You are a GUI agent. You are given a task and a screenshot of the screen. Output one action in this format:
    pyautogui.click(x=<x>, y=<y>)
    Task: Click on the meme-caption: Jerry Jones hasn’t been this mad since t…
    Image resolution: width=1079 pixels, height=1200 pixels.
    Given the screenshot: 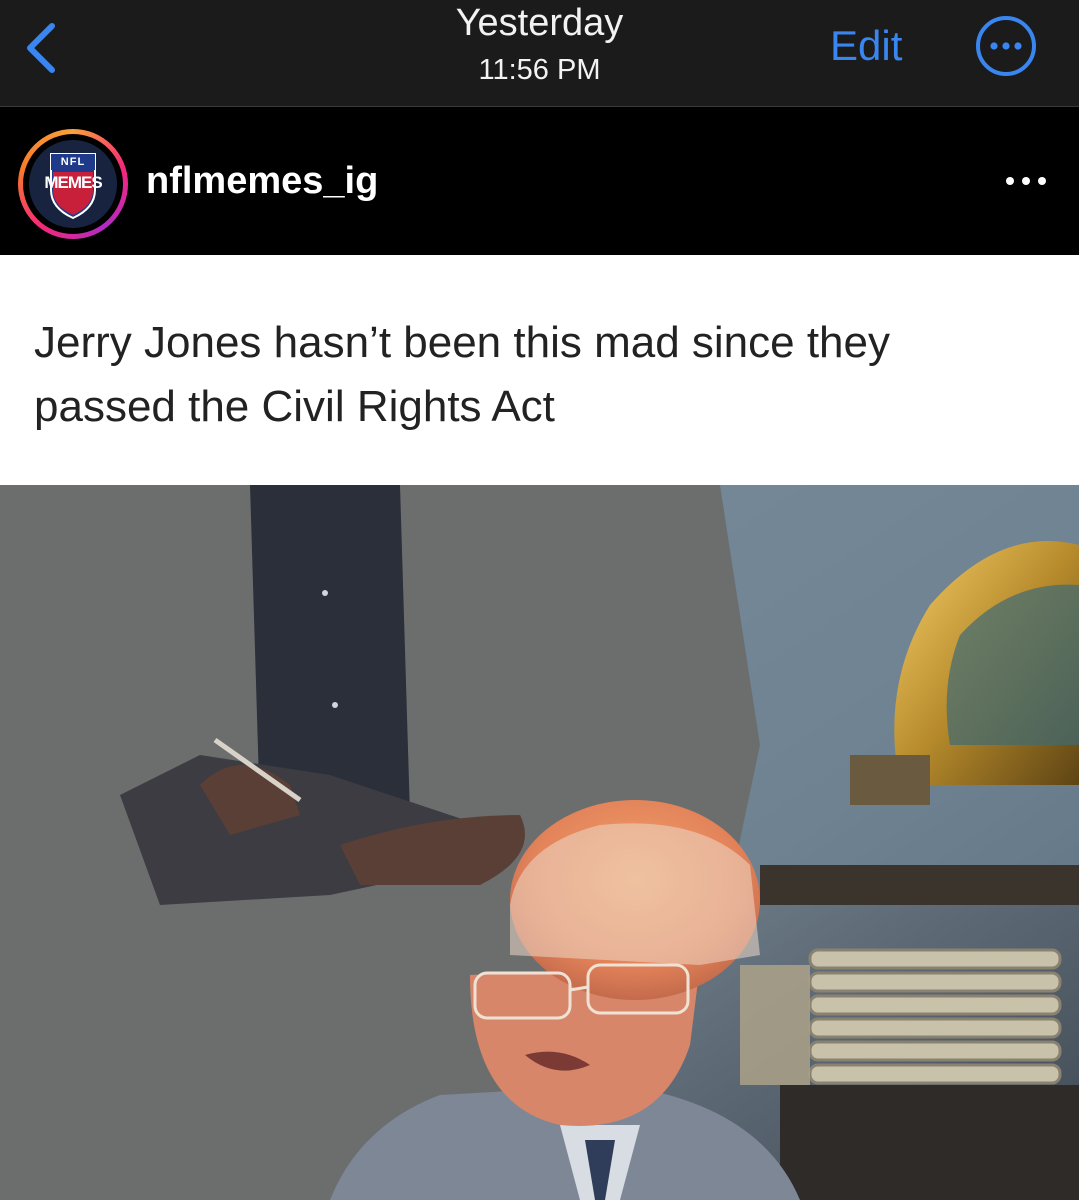 What is the action you would take?
    pyautogui.click(x=462, y=374)
    